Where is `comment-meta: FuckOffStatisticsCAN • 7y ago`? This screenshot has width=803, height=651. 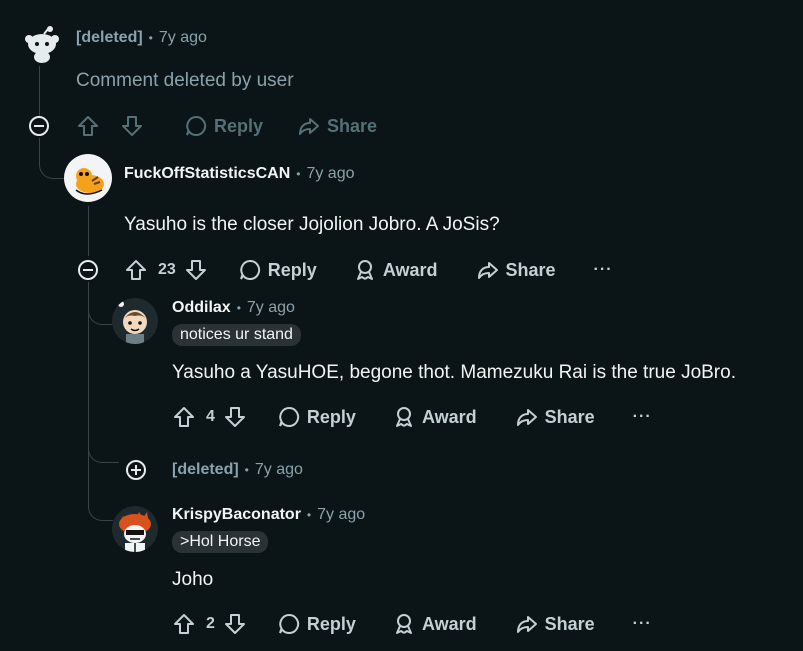
comment-meta: FuckOffStatisticsCAN • 7y ago is located at coordinates (239, 174).